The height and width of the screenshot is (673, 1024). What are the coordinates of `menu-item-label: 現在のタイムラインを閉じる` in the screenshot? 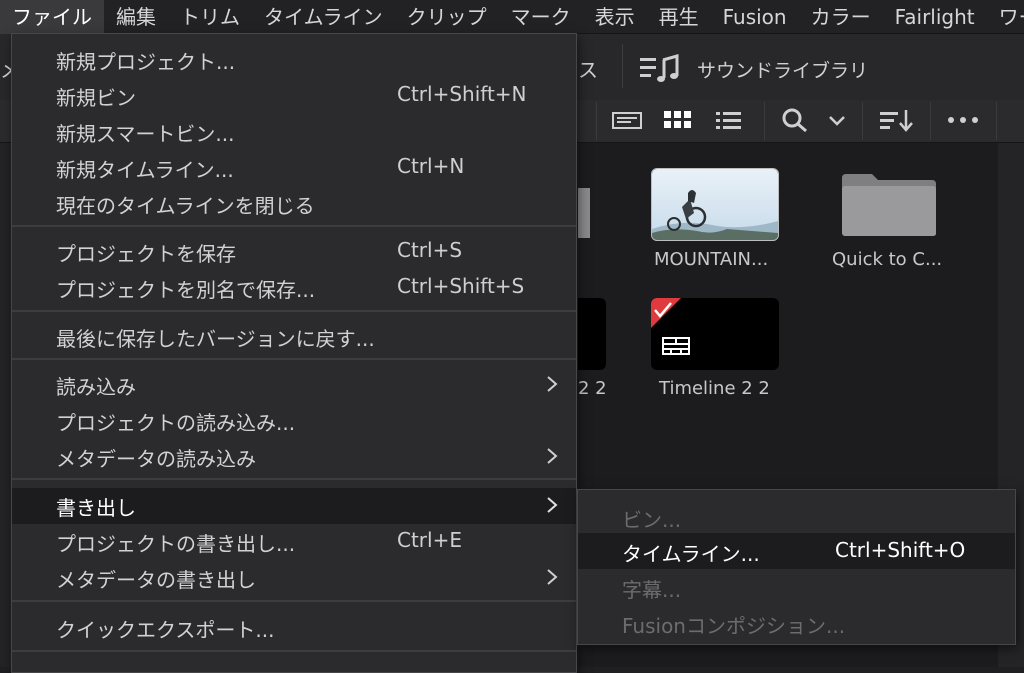 It's located at (185, 206).